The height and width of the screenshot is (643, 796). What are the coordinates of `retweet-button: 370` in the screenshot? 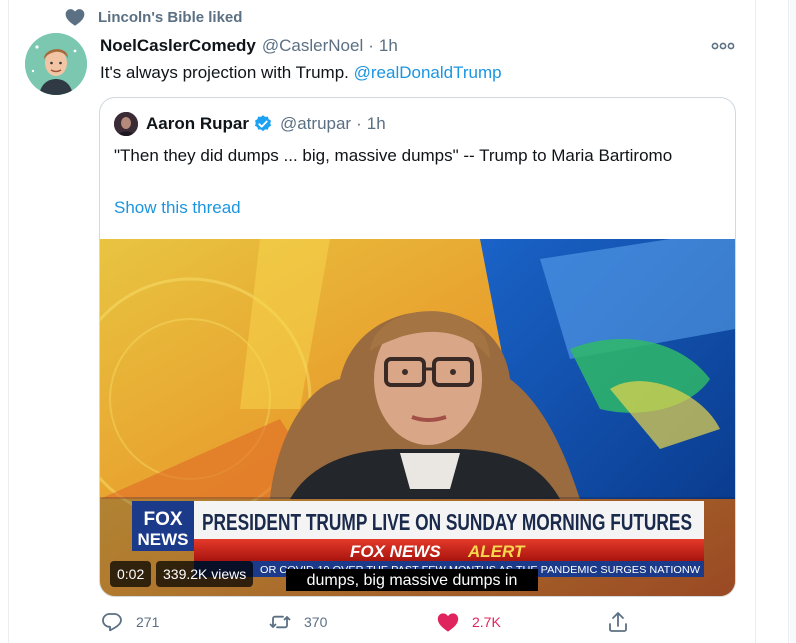 It's located at (297, 622).